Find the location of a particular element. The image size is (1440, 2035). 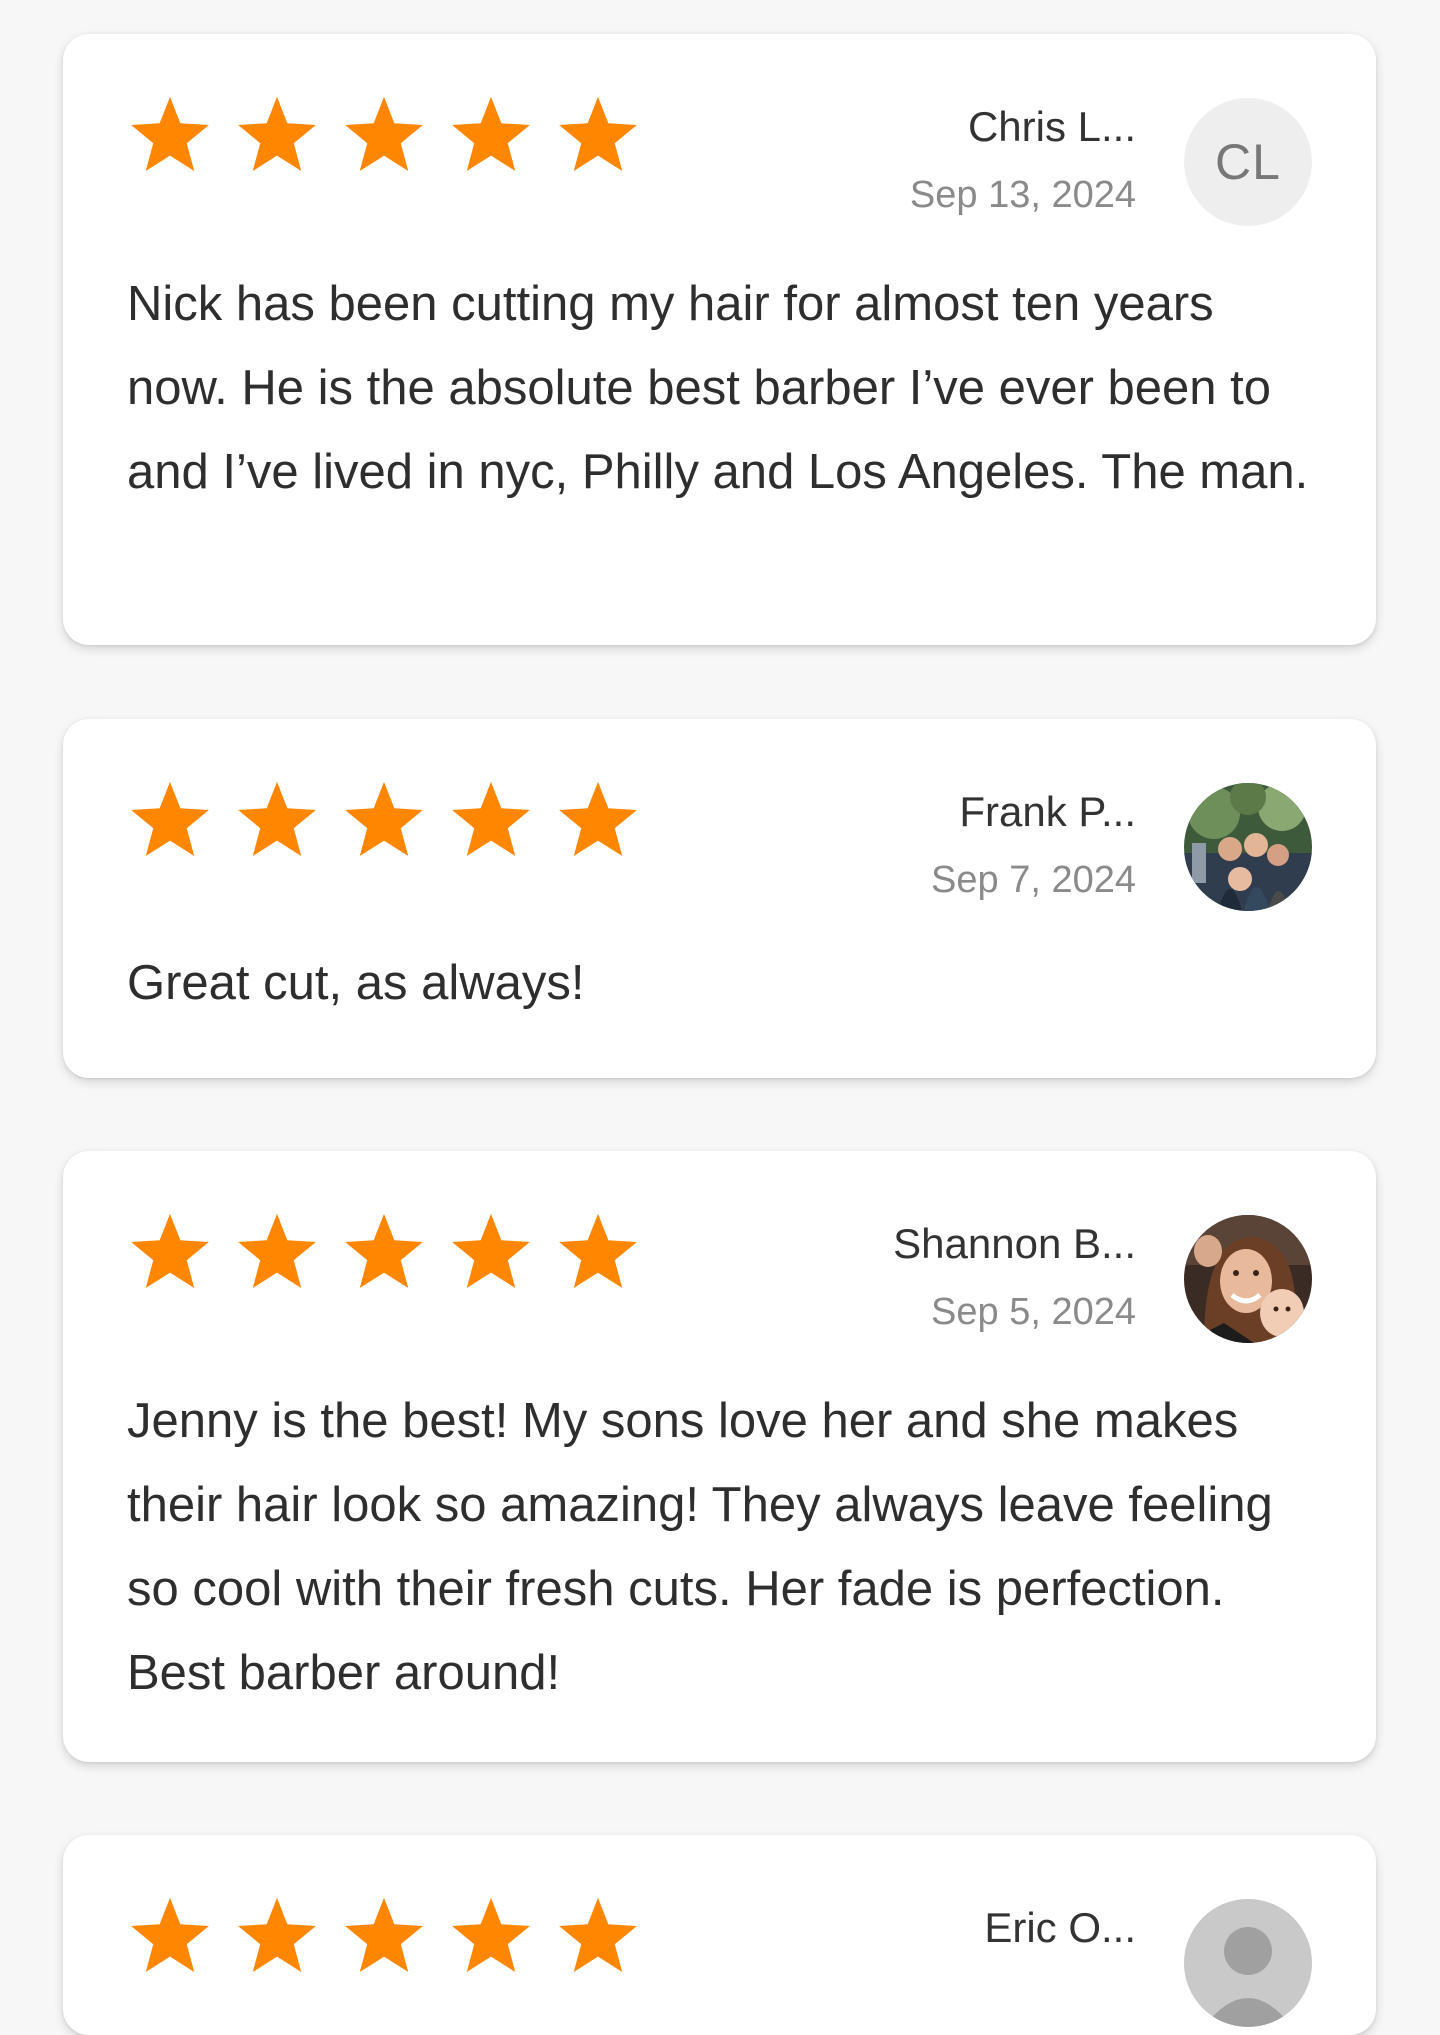

review-author-block: Shannon B... Sep 5, 2024 is located at coordinates (876, 1277).